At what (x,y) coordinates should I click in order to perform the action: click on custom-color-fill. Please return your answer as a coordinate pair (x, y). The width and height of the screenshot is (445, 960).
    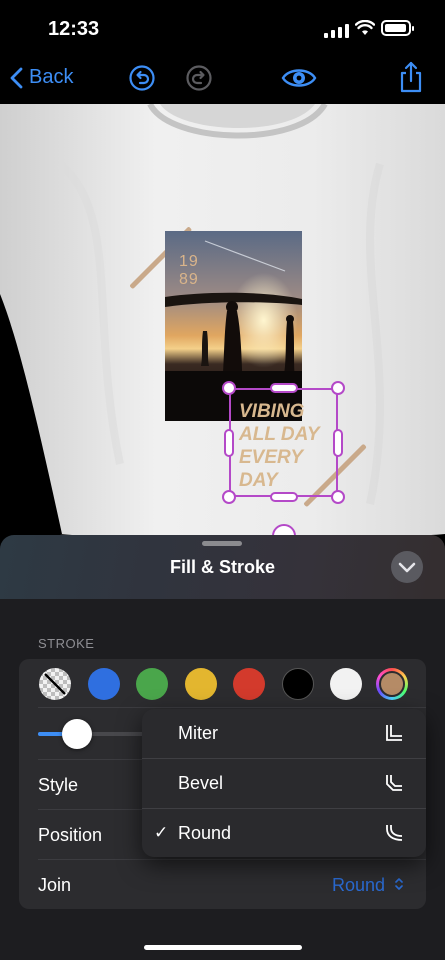
    Looking at the image, I should click on (392, 684).